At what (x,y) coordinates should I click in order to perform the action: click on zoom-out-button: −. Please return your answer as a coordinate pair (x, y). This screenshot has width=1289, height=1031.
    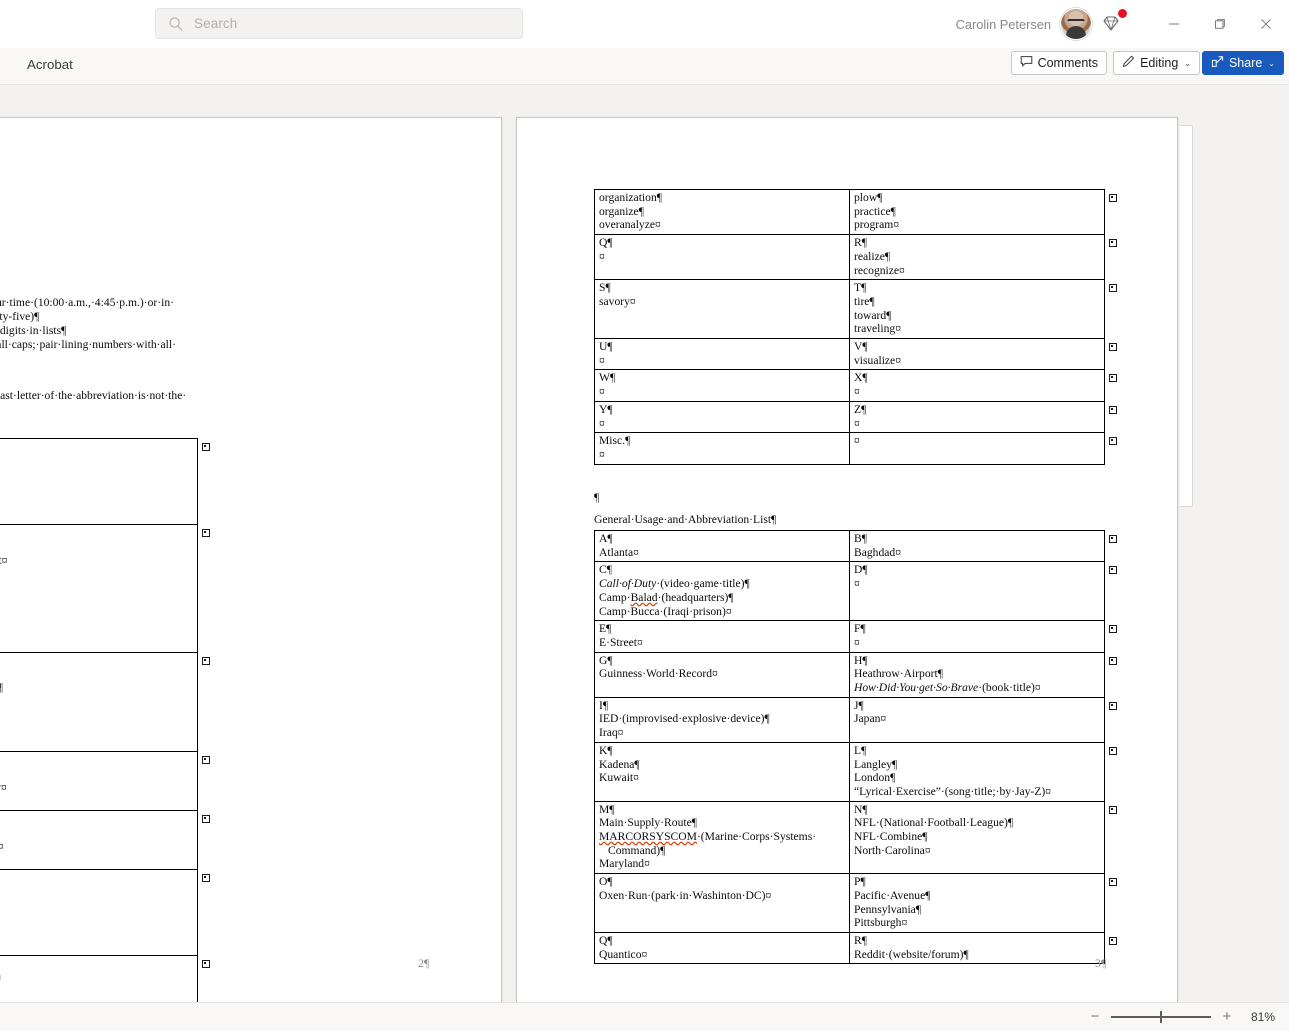
    Looking at the image, I should click on (1095, 1016).